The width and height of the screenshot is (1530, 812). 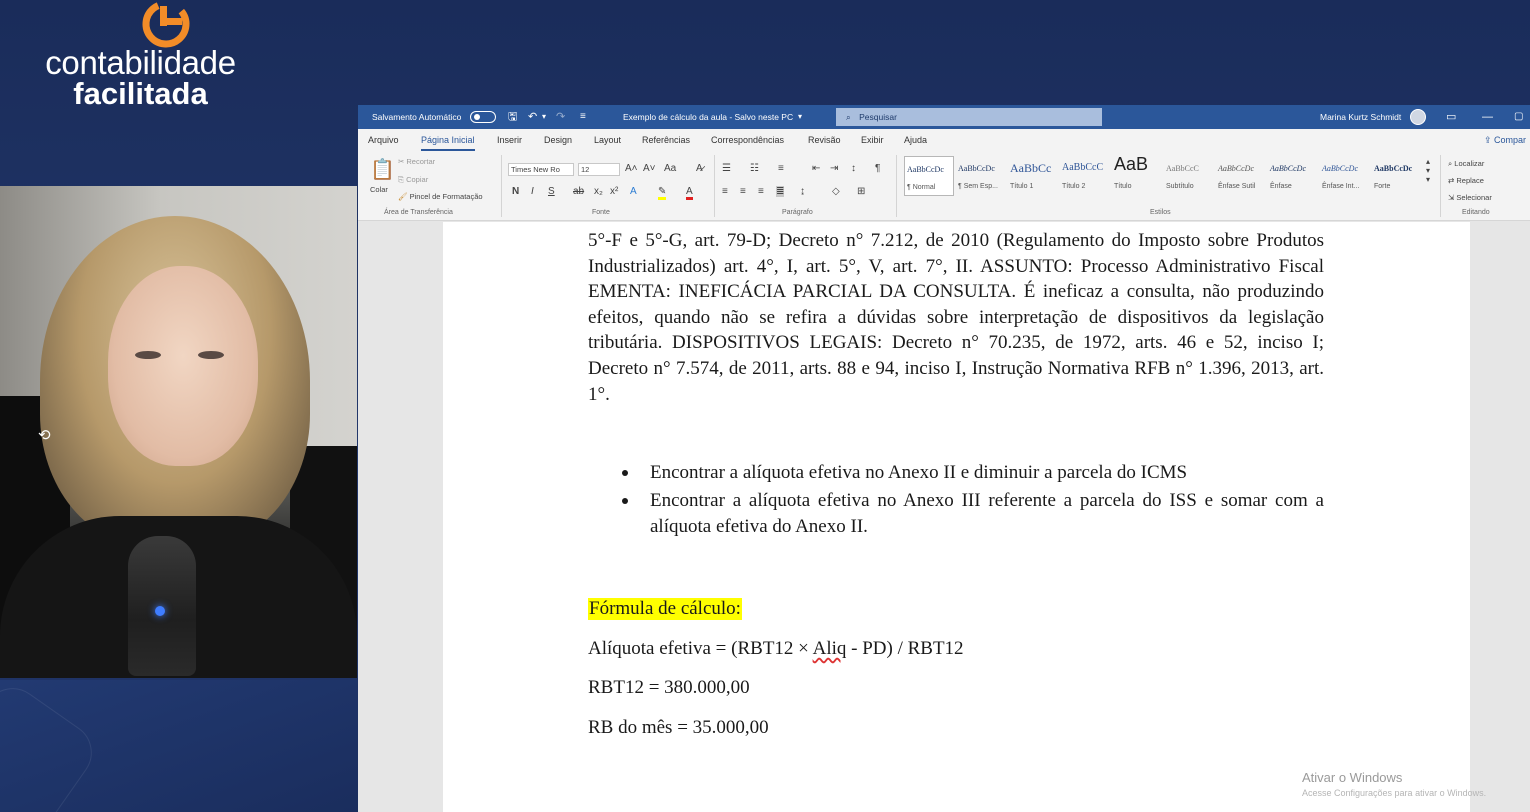 What do you see at coordinates (689, 193) in the screenshot?
I see `font-color-icon: A` at bounding box center [689, 193].